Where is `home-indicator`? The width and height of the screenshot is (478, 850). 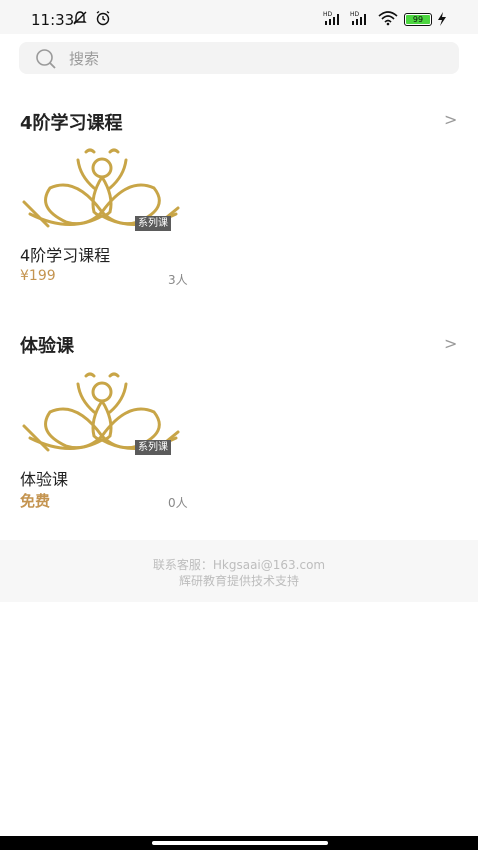 home-indicator is located at coordinates (240, 843).